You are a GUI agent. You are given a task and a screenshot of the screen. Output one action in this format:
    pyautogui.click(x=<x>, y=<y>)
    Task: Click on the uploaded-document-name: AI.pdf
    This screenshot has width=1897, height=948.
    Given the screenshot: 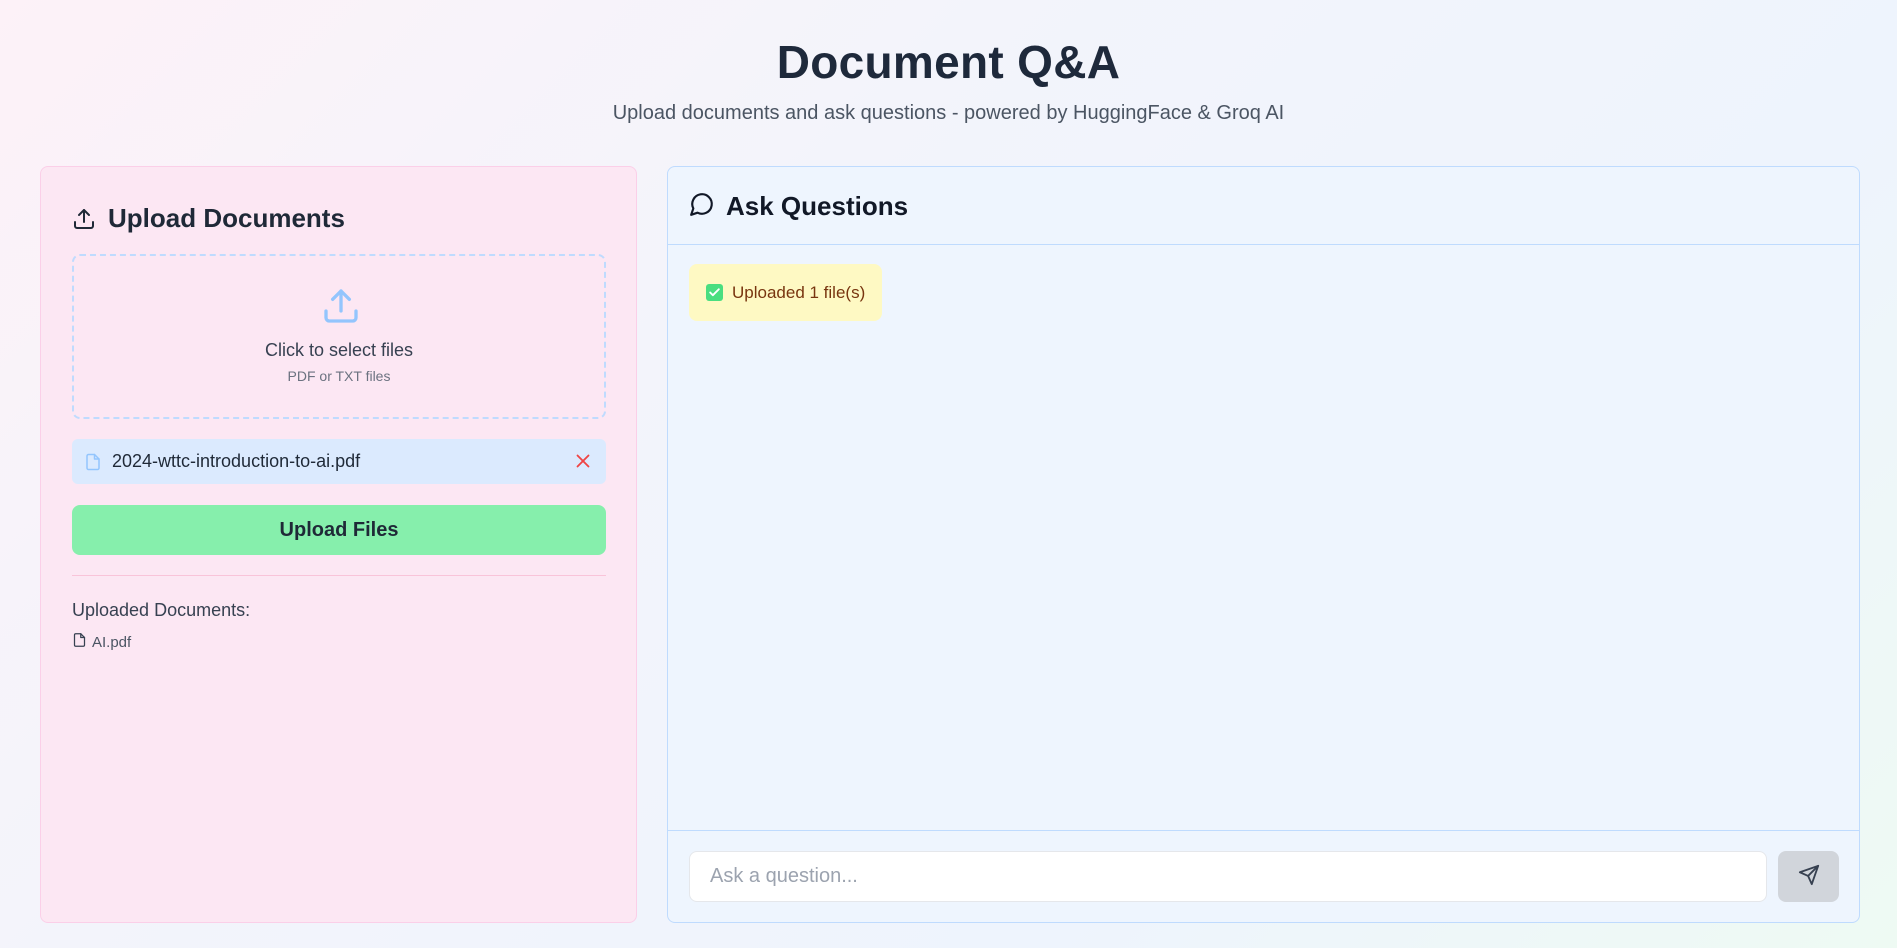 What is the action you would take?
    pyautogui.click(x=112, y=642)
    